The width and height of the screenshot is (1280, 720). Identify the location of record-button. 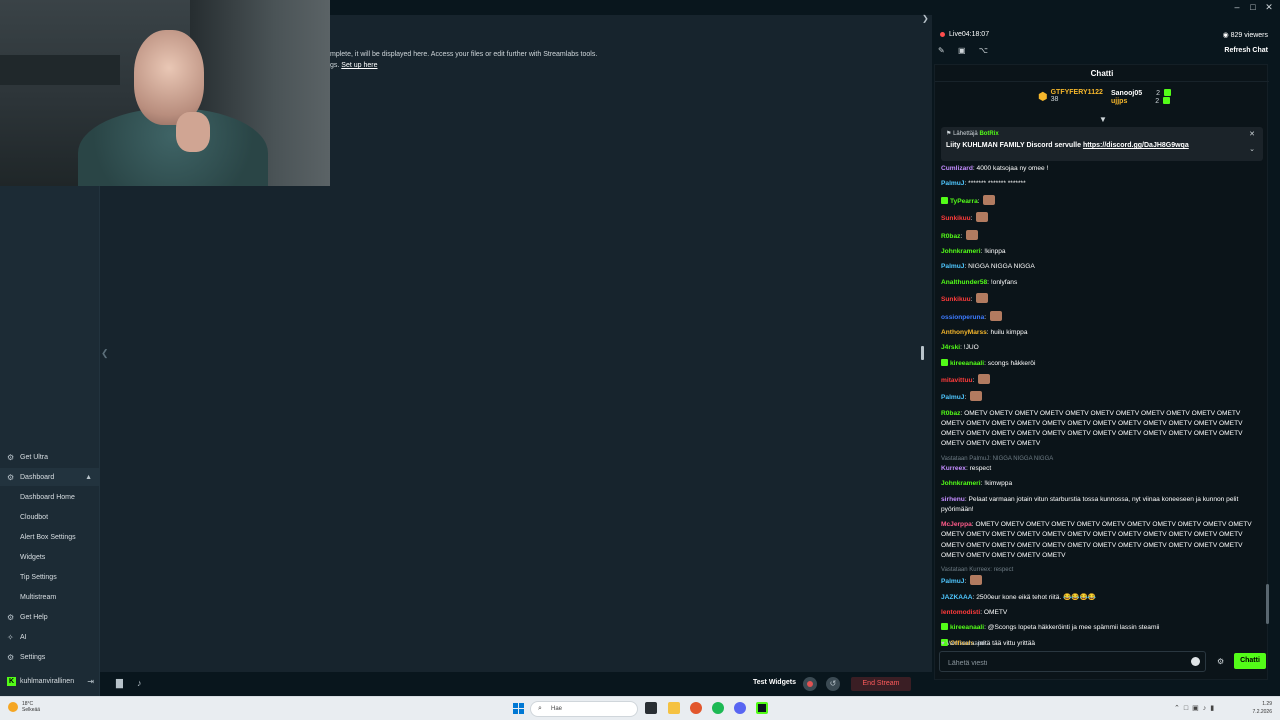
(810, 684).